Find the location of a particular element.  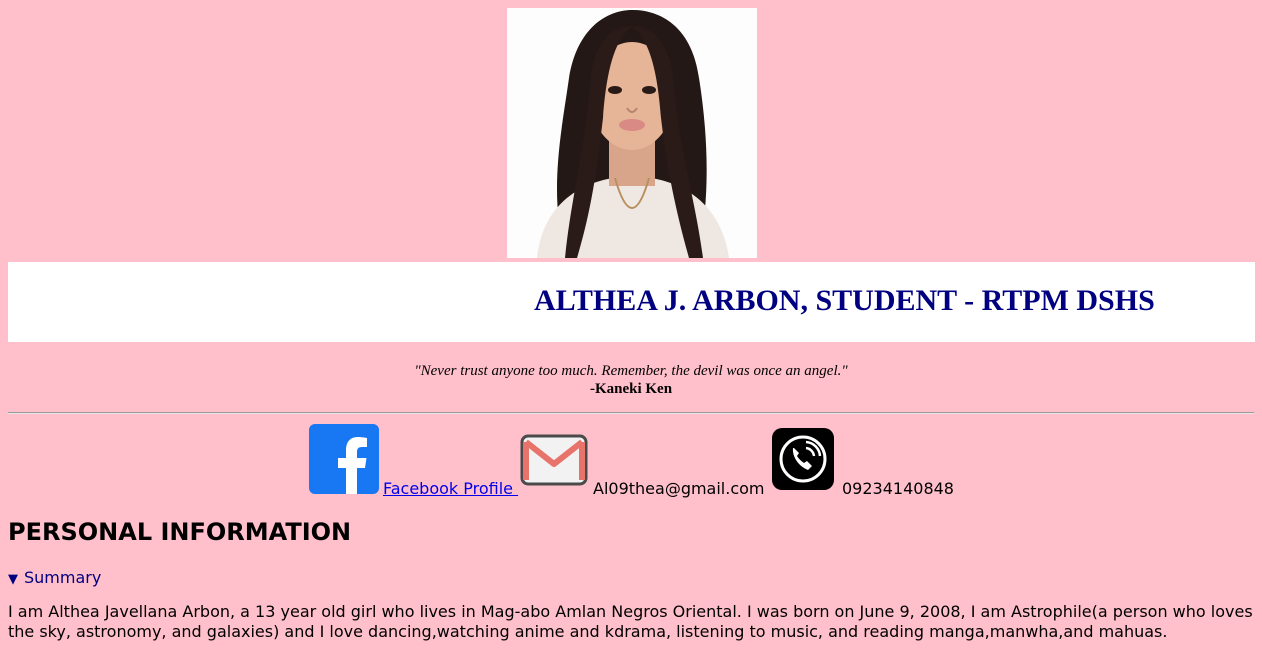

section-heading-personal-information: PERSONAL INFORMATION is located at coordinates (180, 532).